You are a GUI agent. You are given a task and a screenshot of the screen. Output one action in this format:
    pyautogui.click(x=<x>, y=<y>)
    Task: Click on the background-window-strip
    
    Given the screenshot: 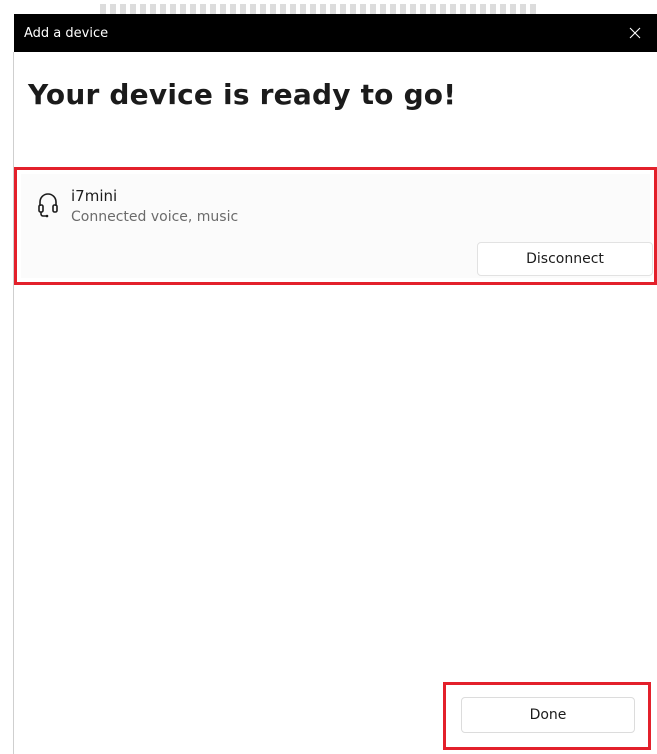 What is the action you would take?
    pyautogui.click(x=328, y=7)
    